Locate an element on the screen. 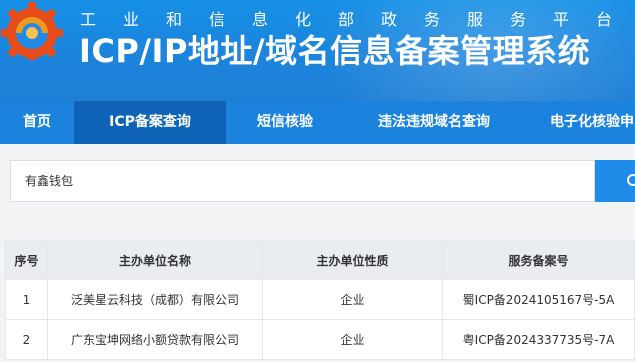  search-bar: 有鑫钱包 is located at coordinates (322, 181).